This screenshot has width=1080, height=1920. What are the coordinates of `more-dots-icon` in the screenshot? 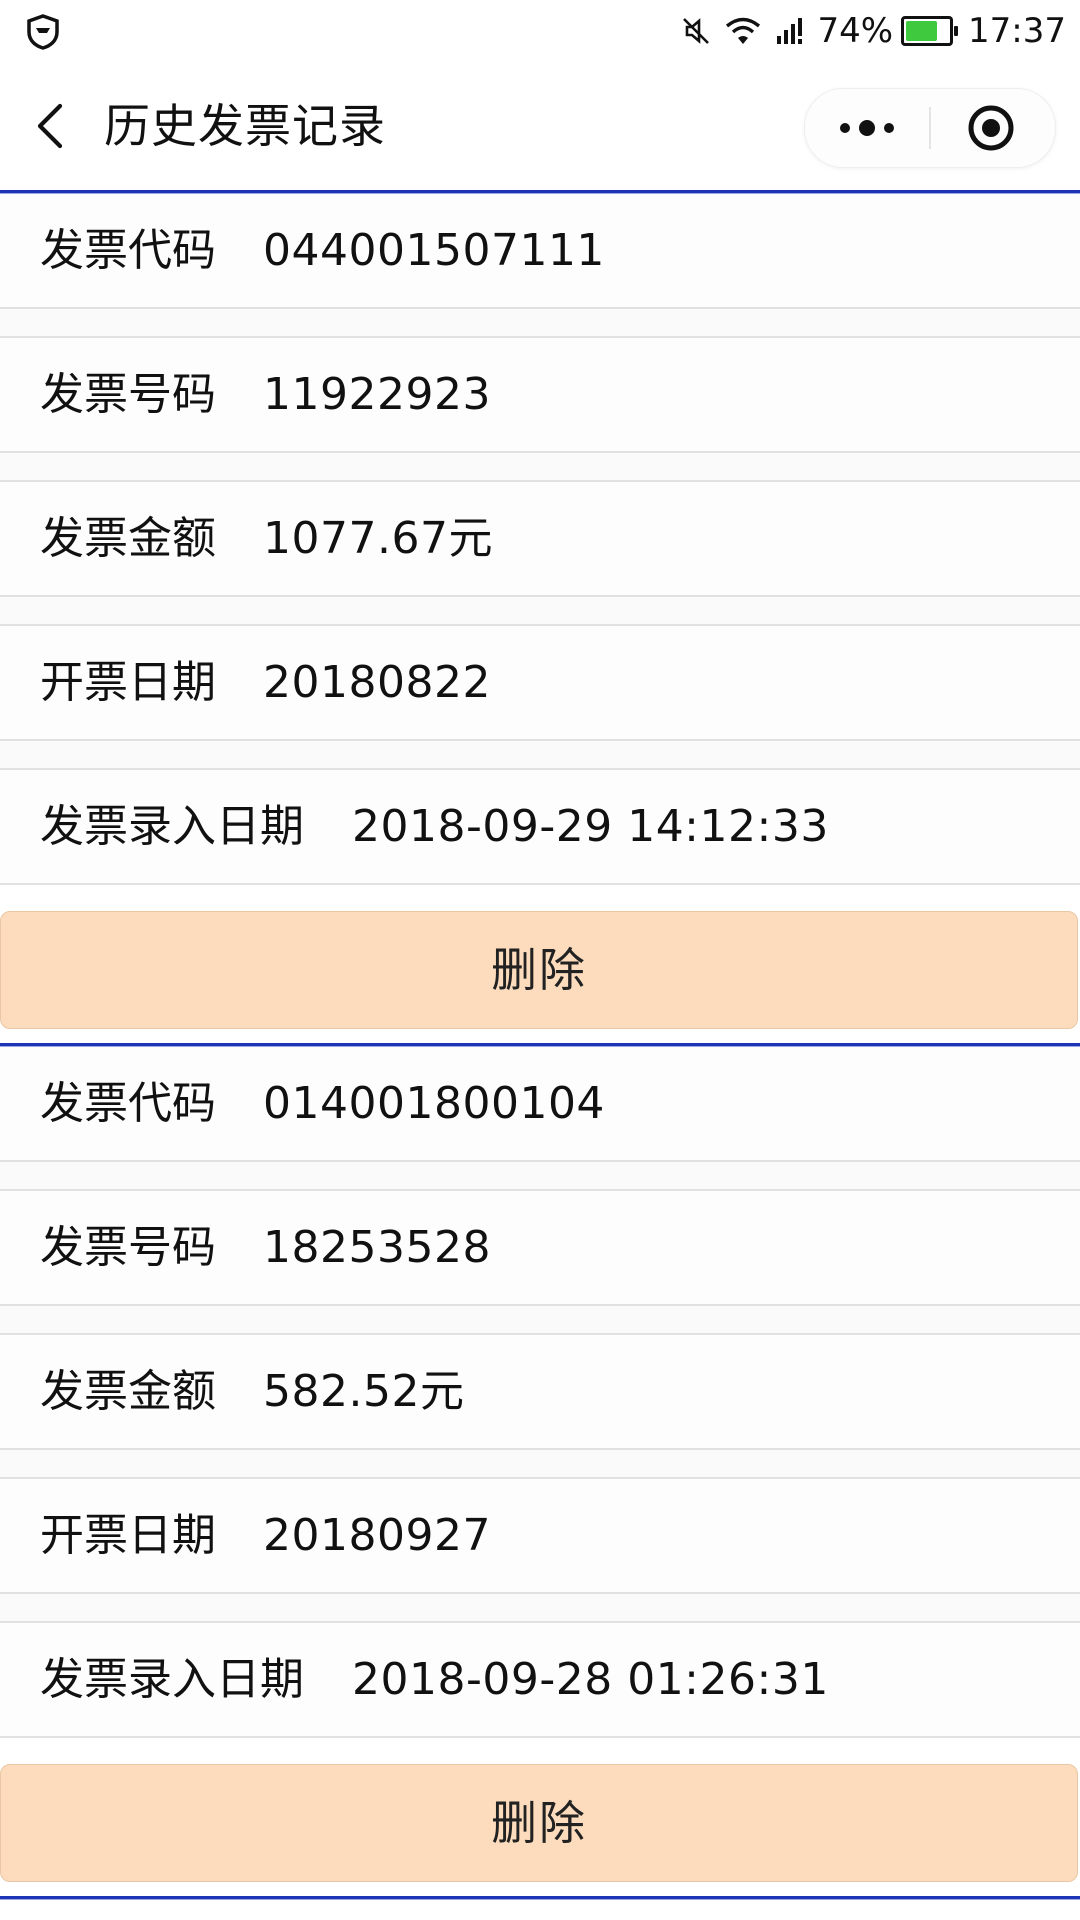 It's located at (867, 128).